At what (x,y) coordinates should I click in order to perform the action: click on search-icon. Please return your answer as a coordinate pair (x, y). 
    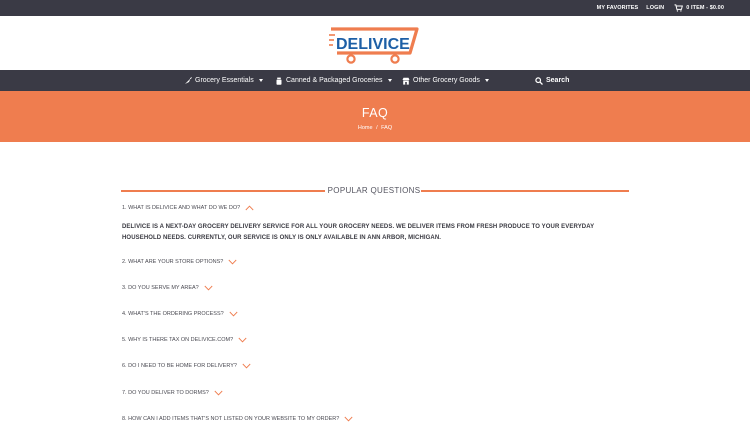
    Looking at the image, I should click on (539, 80).